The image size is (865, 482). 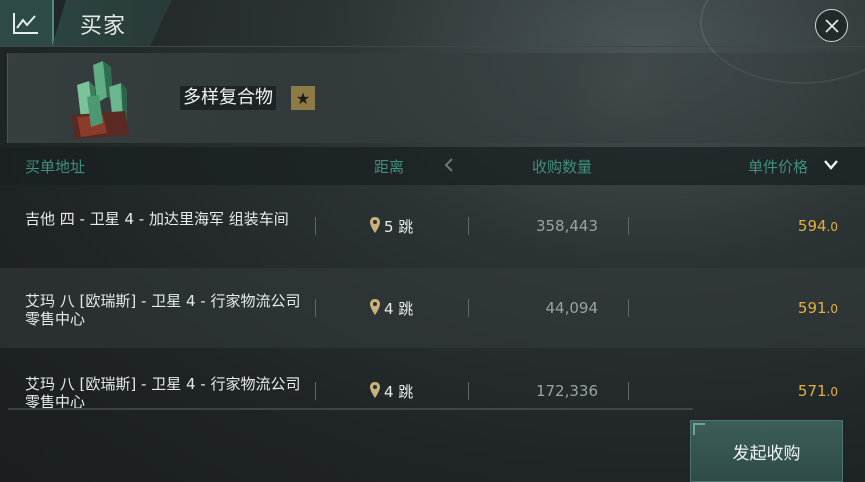 I want to click on crystal-item-icon, so click(x=99, y=100).